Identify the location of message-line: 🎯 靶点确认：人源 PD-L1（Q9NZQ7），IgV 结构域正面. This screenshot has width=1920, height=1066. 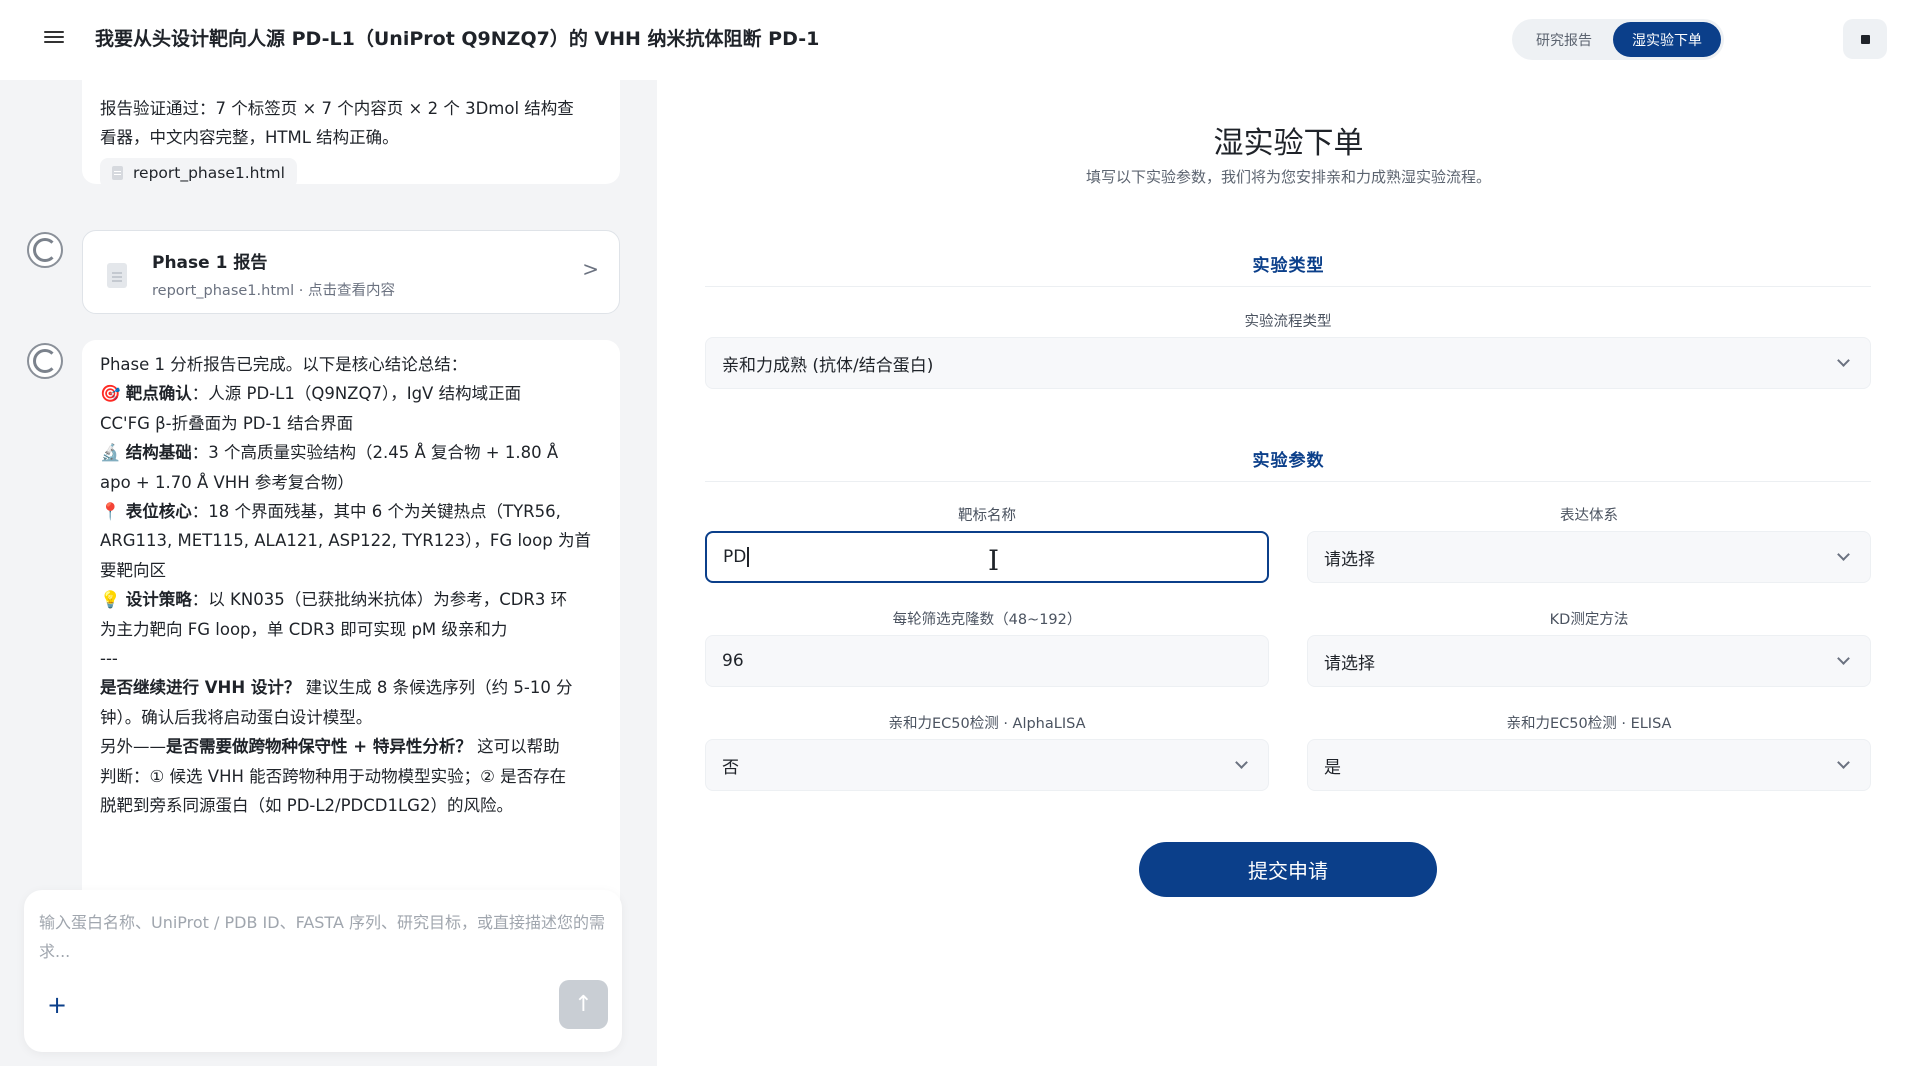
(351, 393).